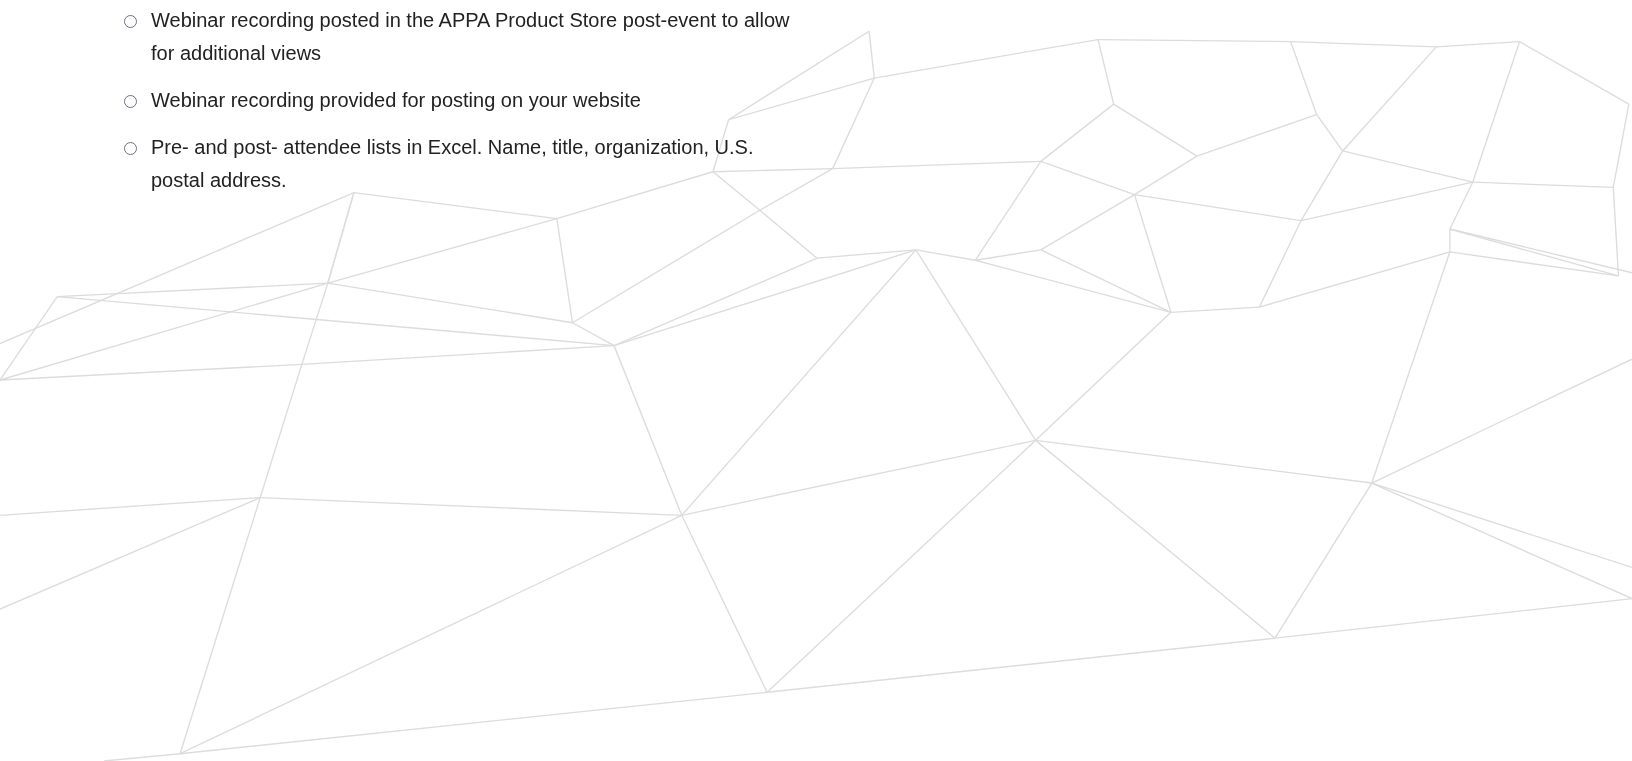 Image resolution: width=1632 pixels, height=761 pixels. What do you see at coordinates (453, 164) in the screenshot?
I see `benefit-text: Pre- and post- attendee lists in Excel. Name, title, organization, U.S. postal address.` at bounding box center [453, 164].